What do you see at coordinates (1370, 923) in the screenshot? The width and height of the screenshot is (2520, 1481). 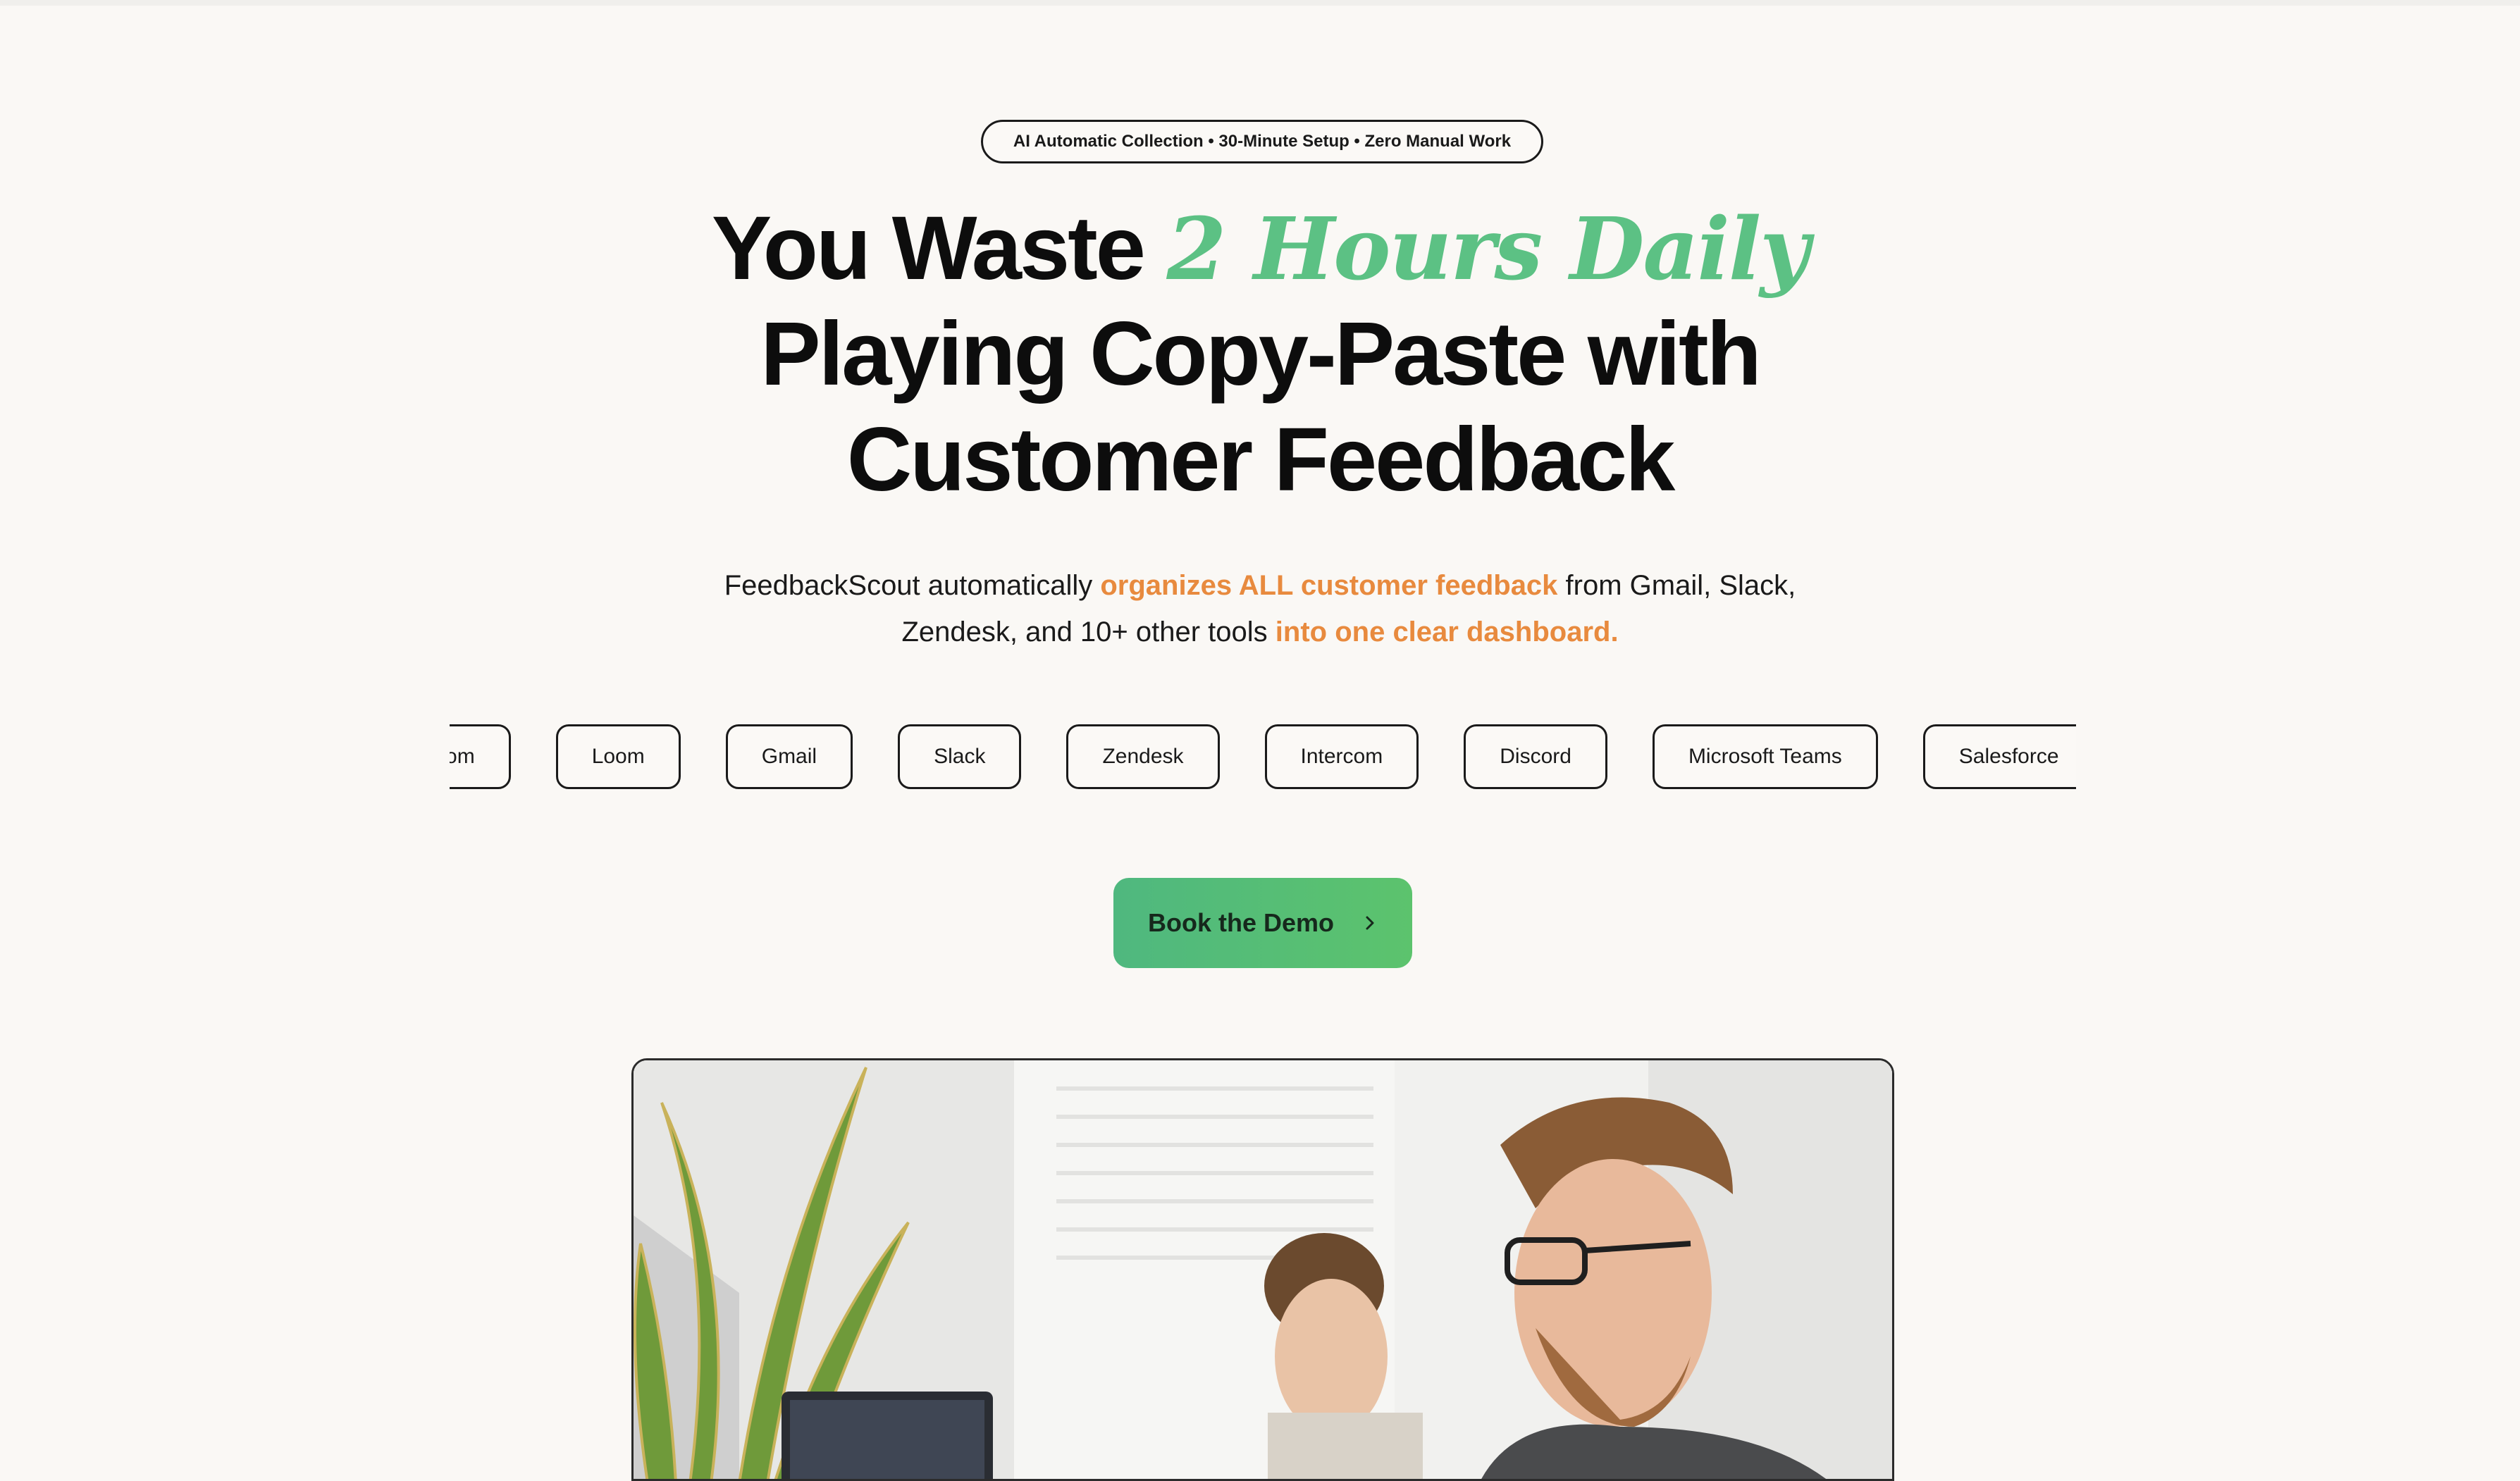 I see `chevron-right-icon` at bounding box center [1370, 923].